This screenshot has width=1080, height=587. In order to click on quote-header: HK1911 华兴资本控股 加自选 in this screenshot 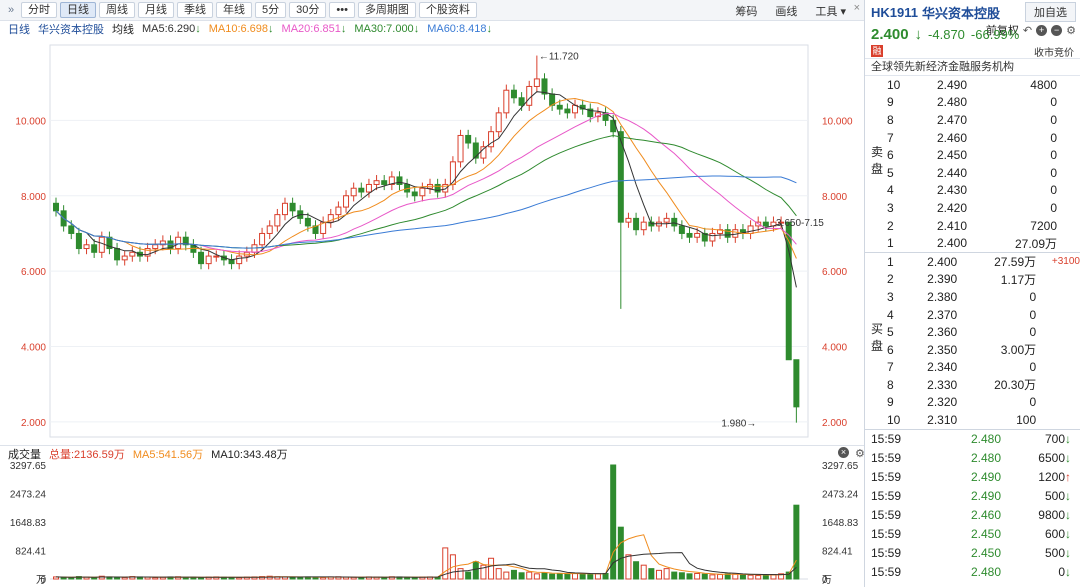, I will do `click(972, 12)`.